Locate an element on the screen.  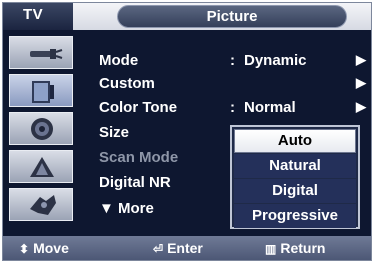
menu-item-digital-nr: Digital NR : is located at coordinates (167, 185).